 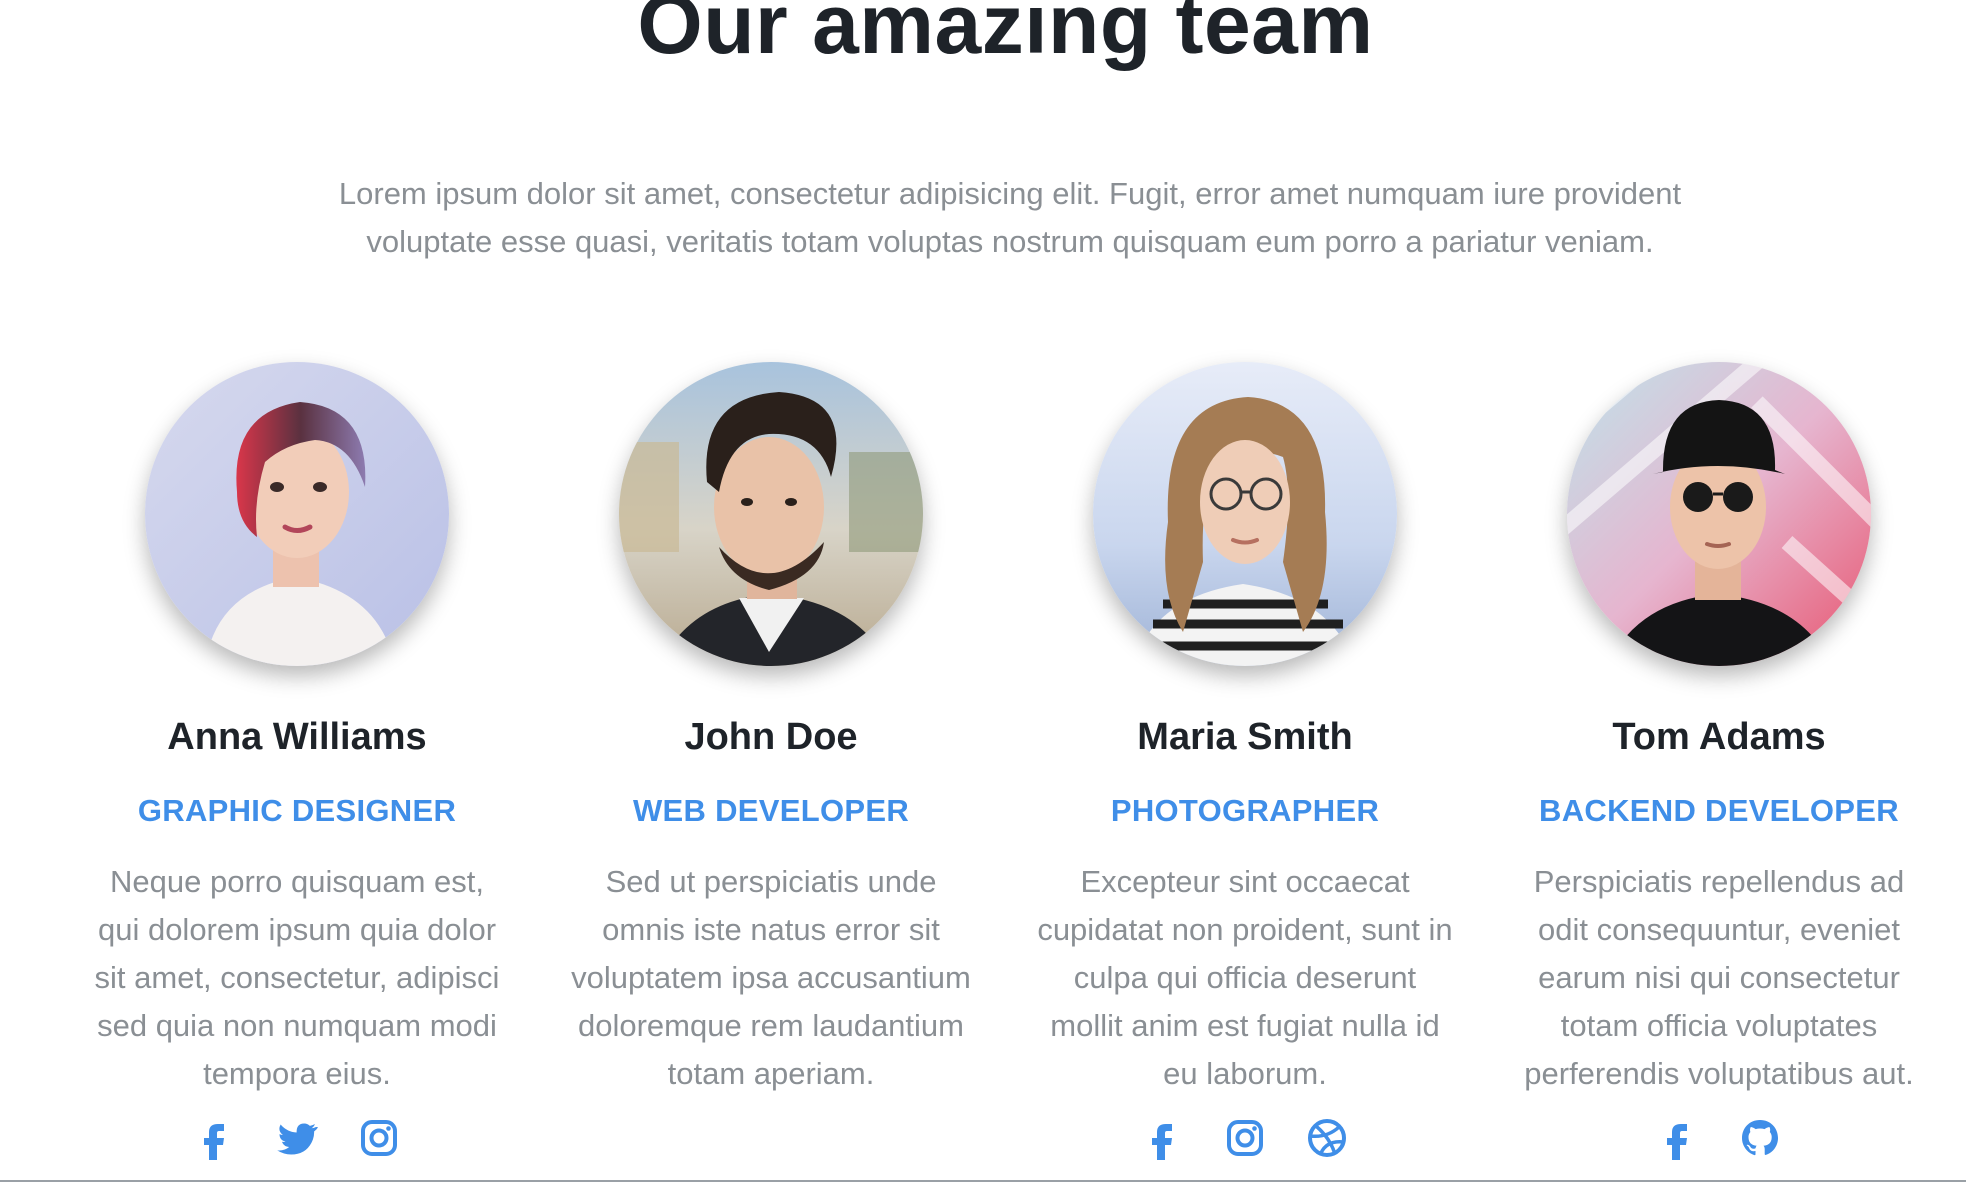 I want to click on member-name: Tom Adams, so click(x=1719, y=737).